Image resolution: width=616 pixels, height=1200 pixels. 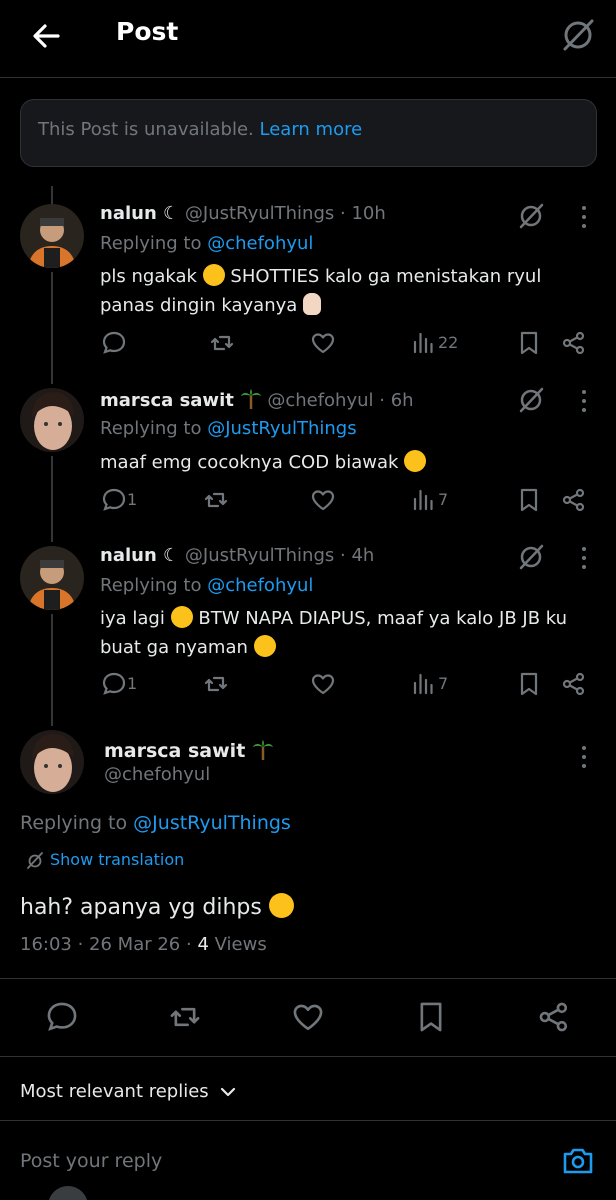 What do you see at coordinates (396, 400) in the screenshot?
I see `post-time: · 6h` at bounding box center [396, 400].